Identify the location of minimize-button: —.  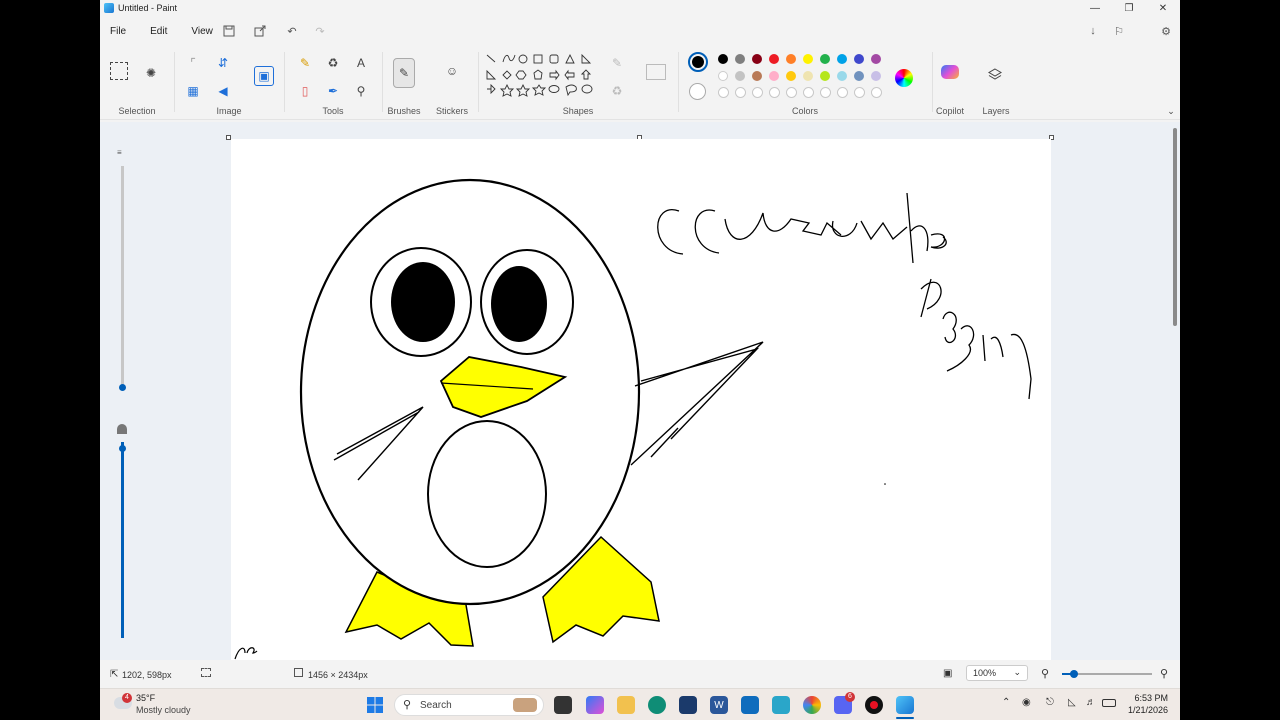
(1095, 8).